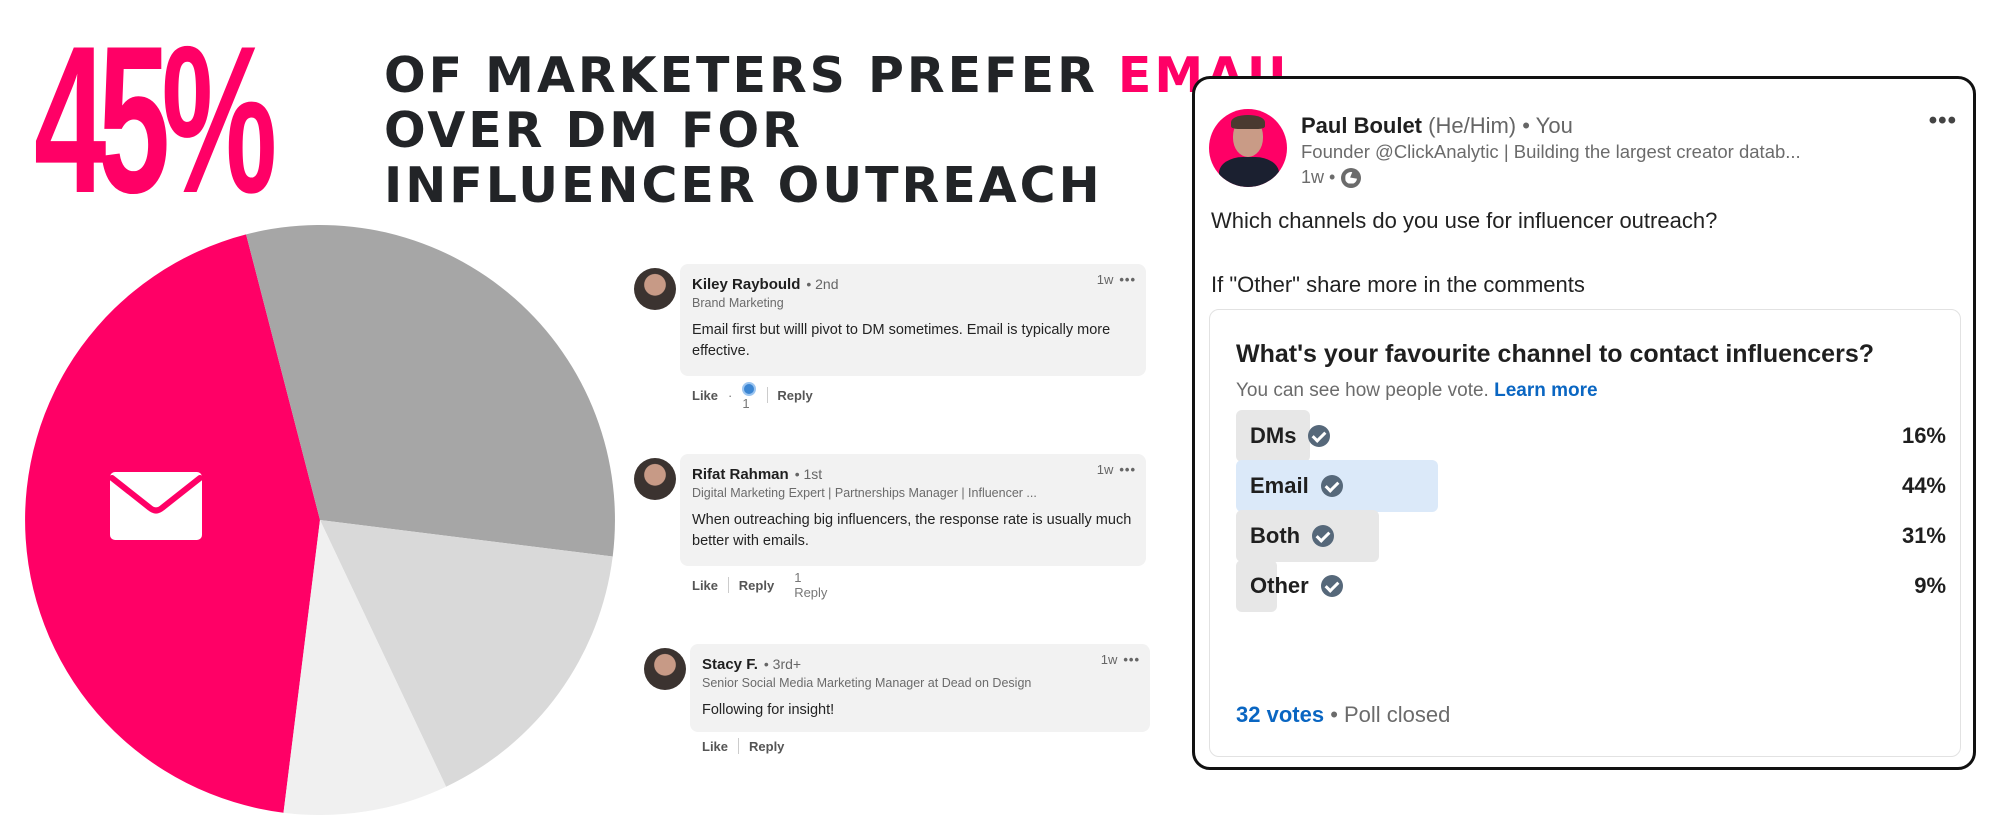  I want to click on poll-option-label: Other, so click(1279, 585).